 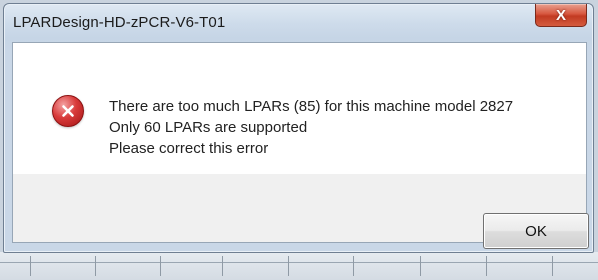 What do you see at coordinates (119, 22) in the screenshot?
I see `dialog-title: LPARDesign-HD-zPCR-V6-T01` at bounding box center [119, 22].